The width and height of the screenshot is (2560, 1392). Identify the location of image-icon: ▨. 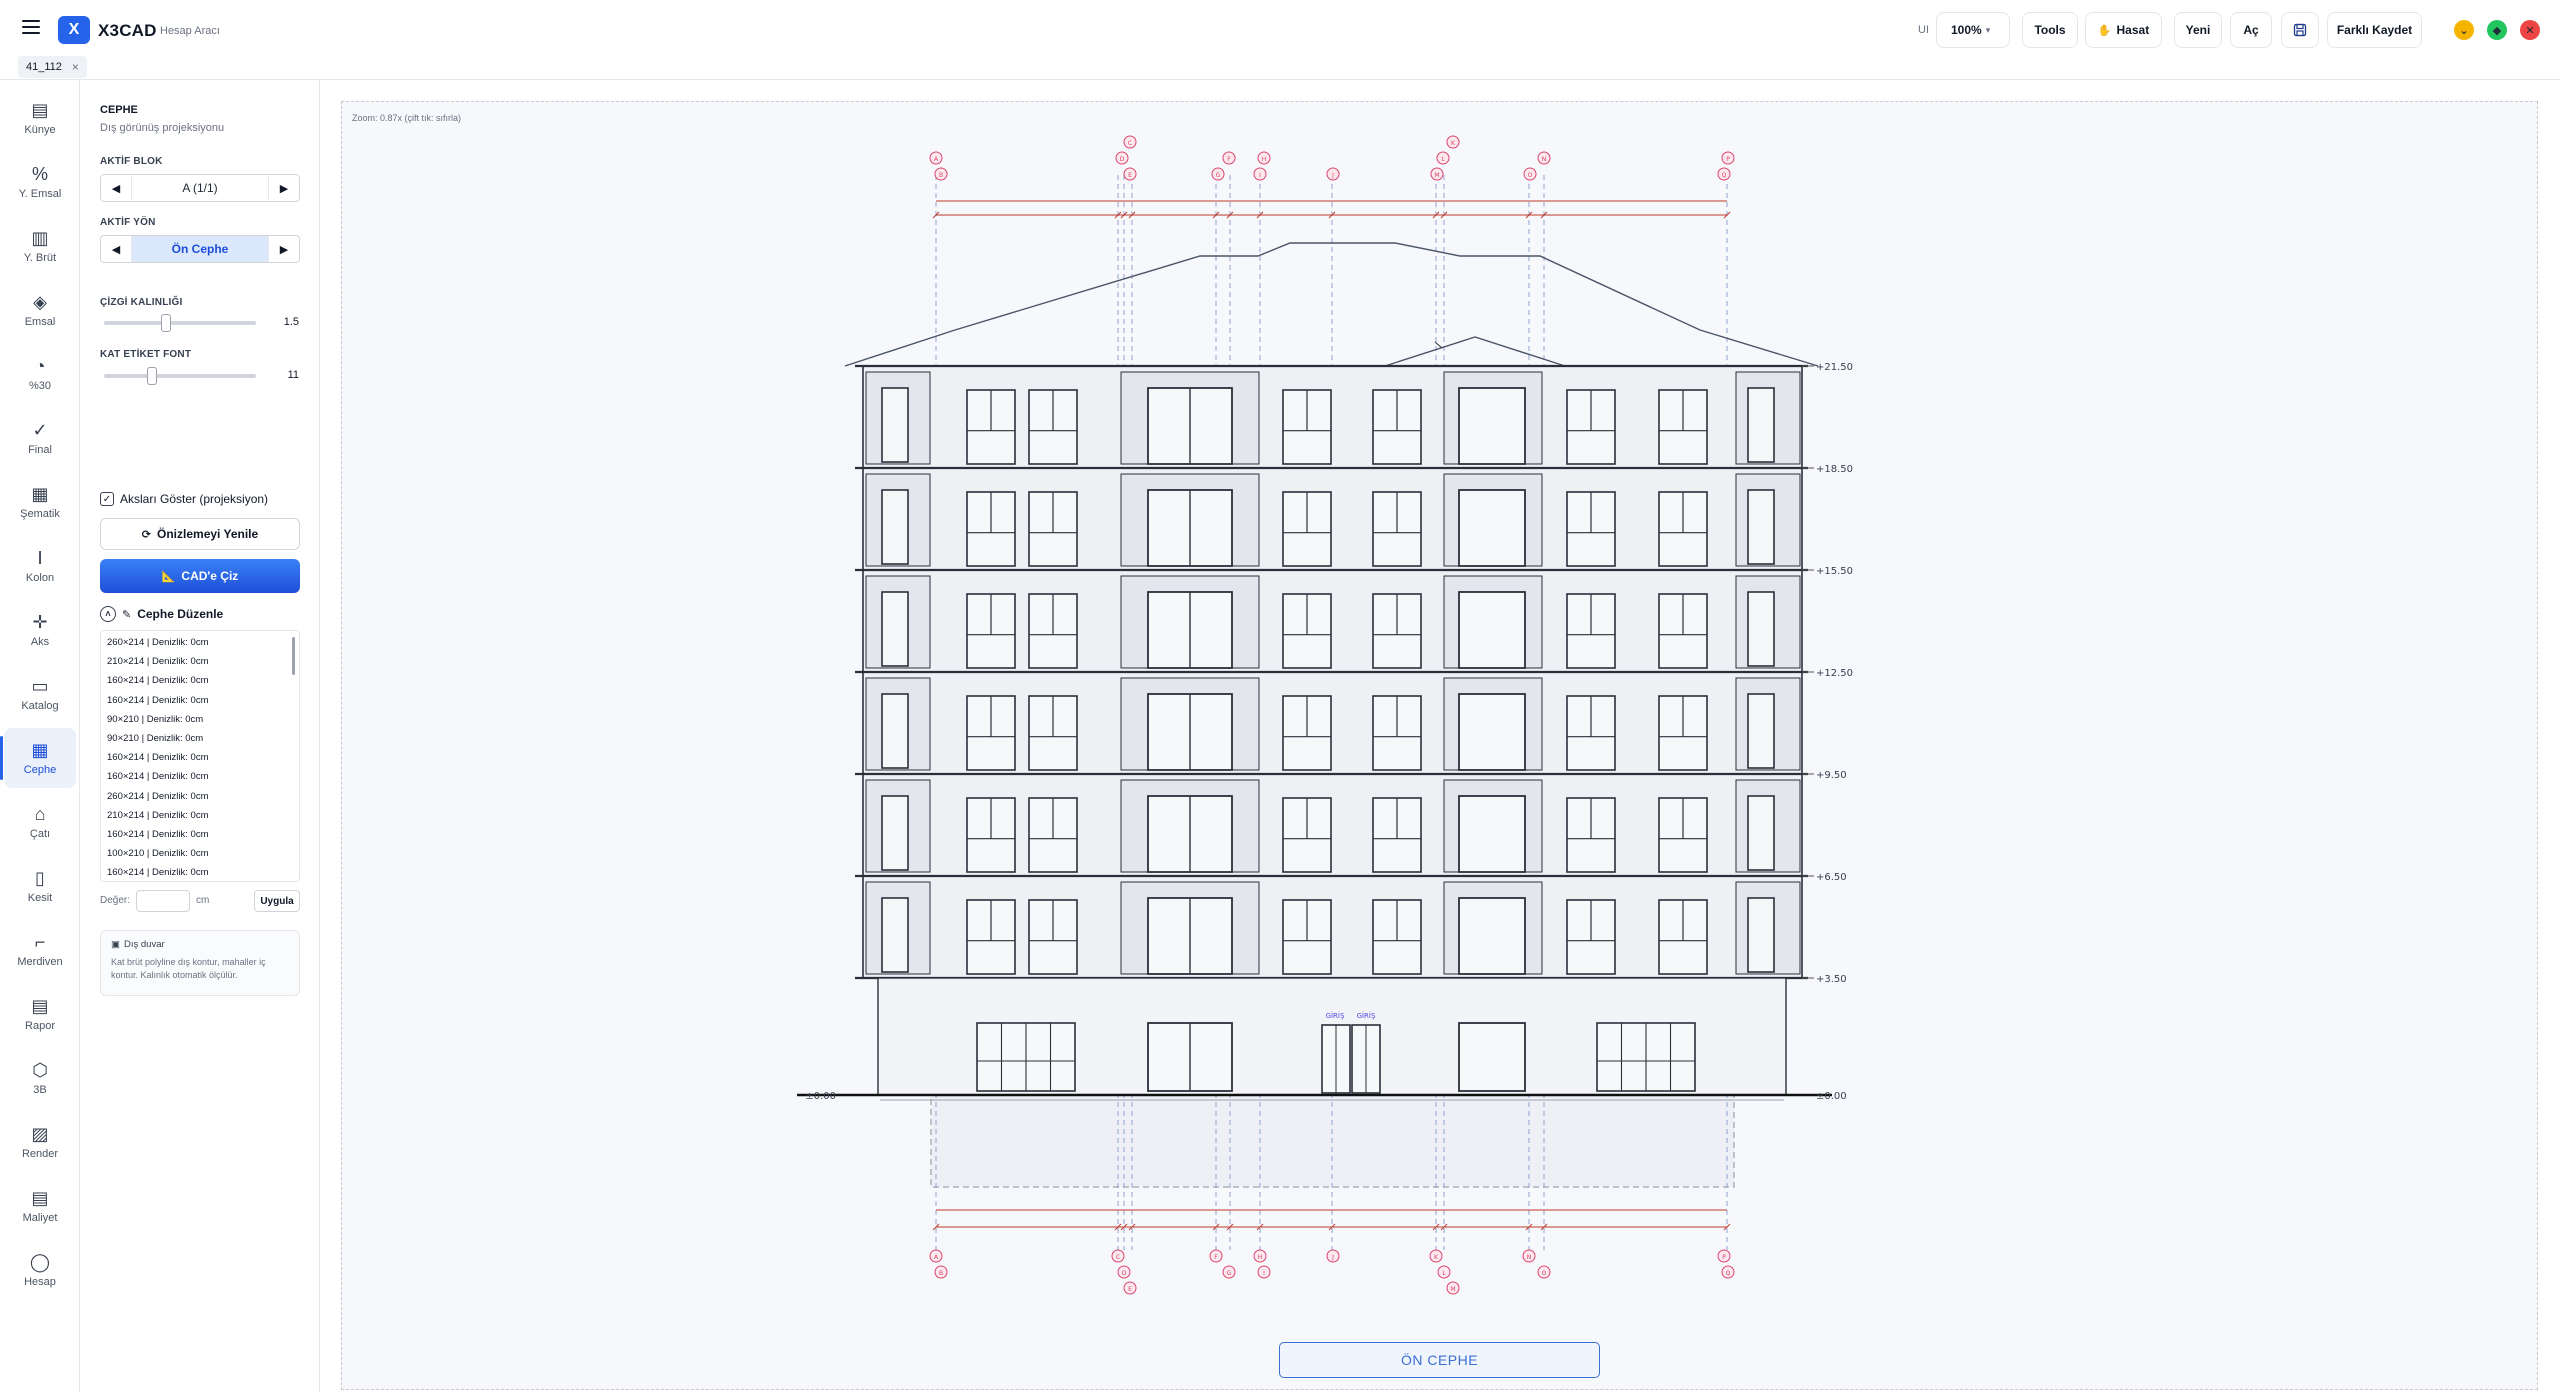
(40, 1133).